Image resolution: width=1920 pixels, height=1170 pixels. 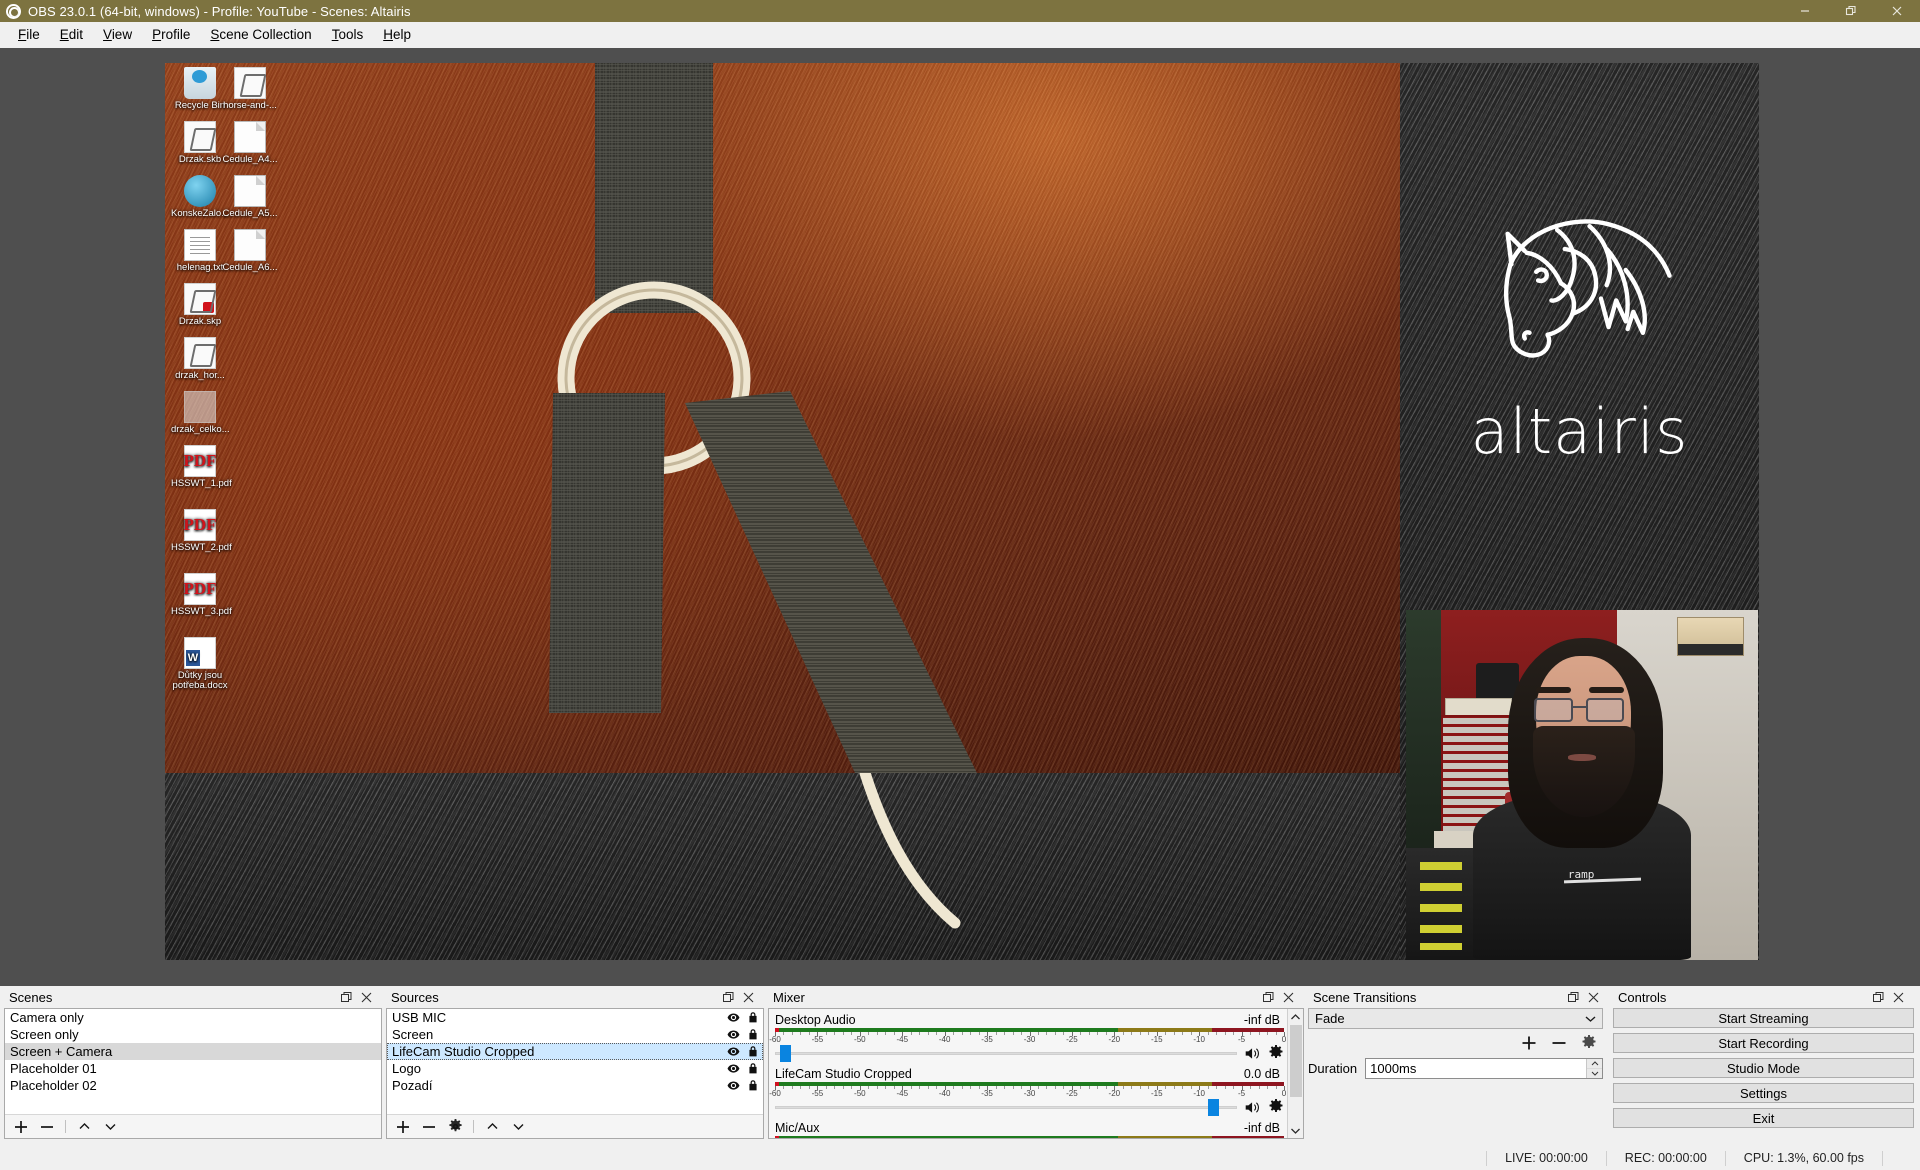 What do you see at coordinates (1484, 1068) in the screenshot?
I see `duration-input: 1000ms` at bounding box center [1484, 1068].